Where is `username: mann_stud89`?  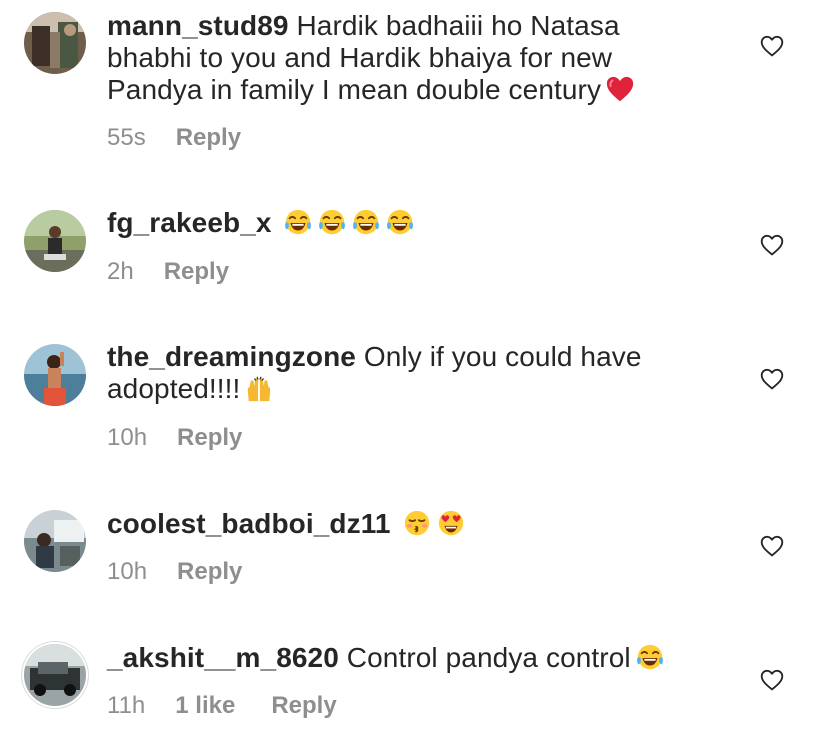
username: mann_stud89 is located at coordinates (198, 25).